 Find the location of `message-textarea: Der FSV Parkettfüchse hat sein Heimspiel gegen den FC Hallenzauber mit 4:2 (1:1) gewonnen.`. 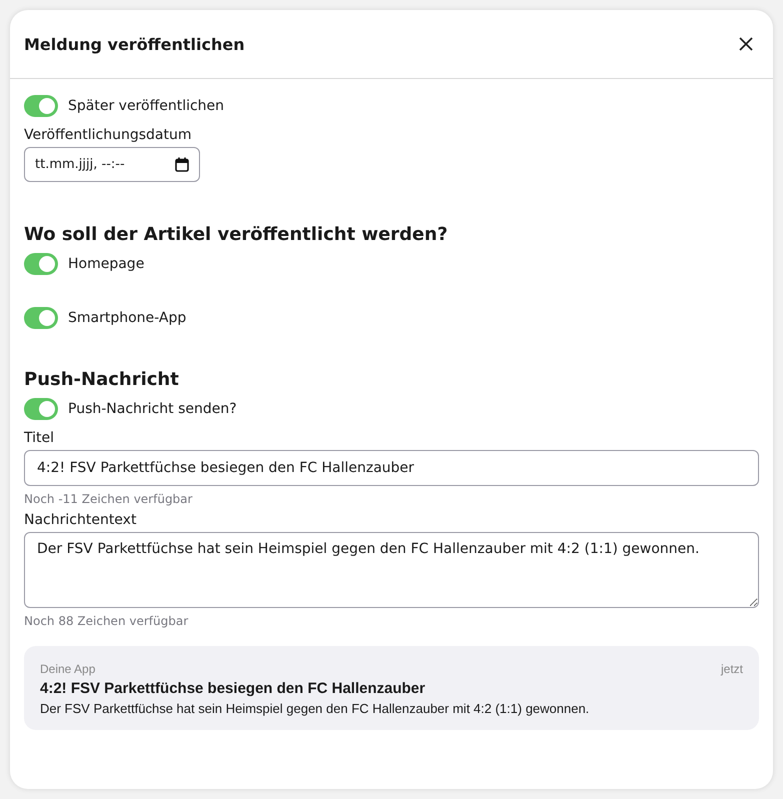

message-textarea: Der FSV Parkettfüchse hat sein Heimspiel gegen den FC Hallenzauber mit 4:2 (1:1) gewonnen. is located at coordinates (391, 570).